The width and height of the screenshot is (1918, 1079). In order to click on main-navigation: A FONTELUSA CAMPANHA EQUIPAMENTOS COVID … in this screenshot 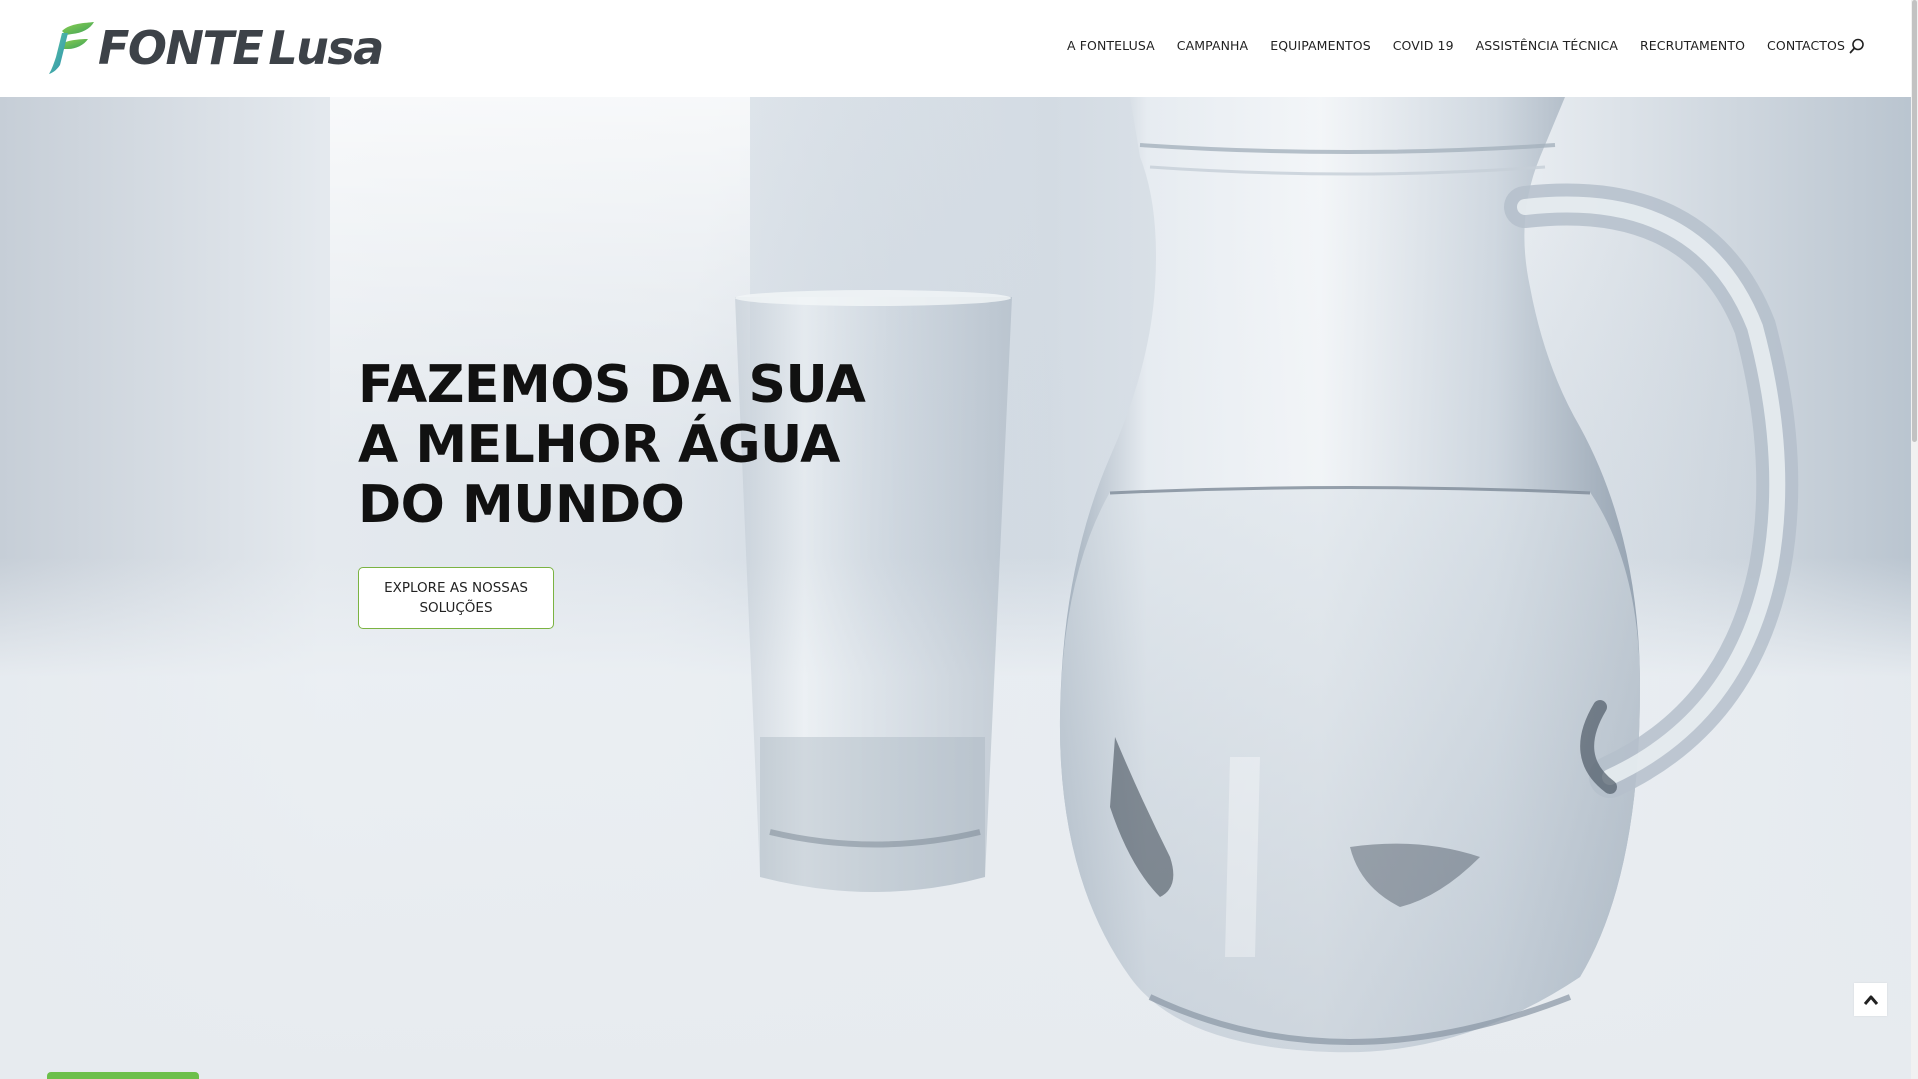, I will do `click(1467, 45)`.